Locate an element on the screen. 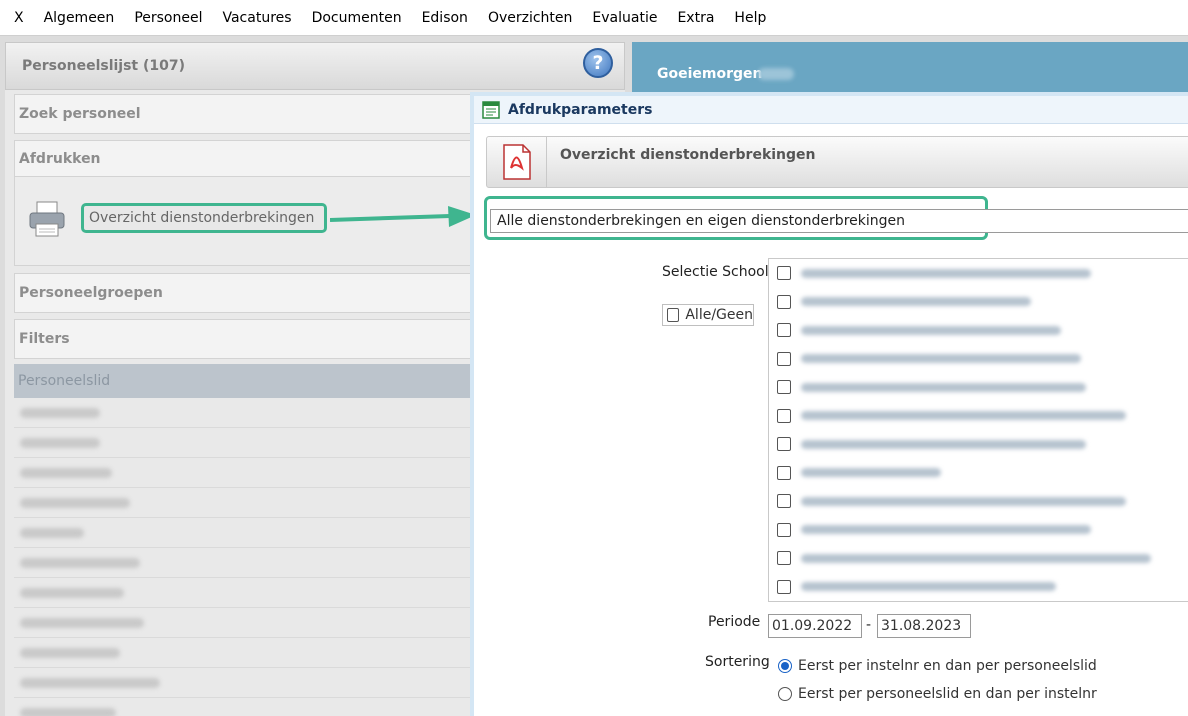  arrow-annotation is located at coordinates (403, 216).